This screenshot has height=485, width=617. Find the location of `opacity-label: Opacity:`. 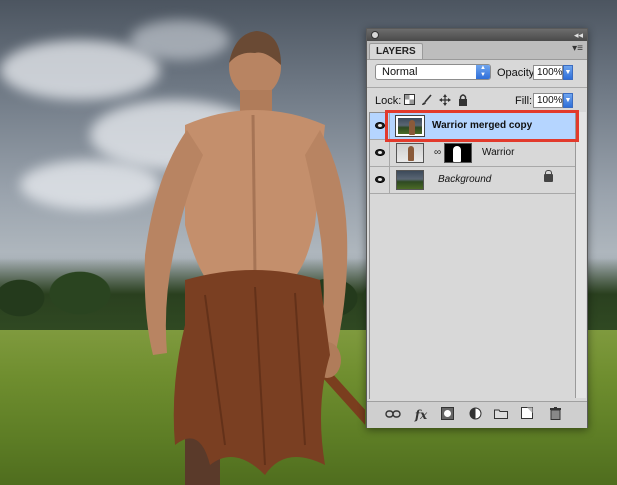

opacity-label: Opacity: is located at coordinates (517, 73).